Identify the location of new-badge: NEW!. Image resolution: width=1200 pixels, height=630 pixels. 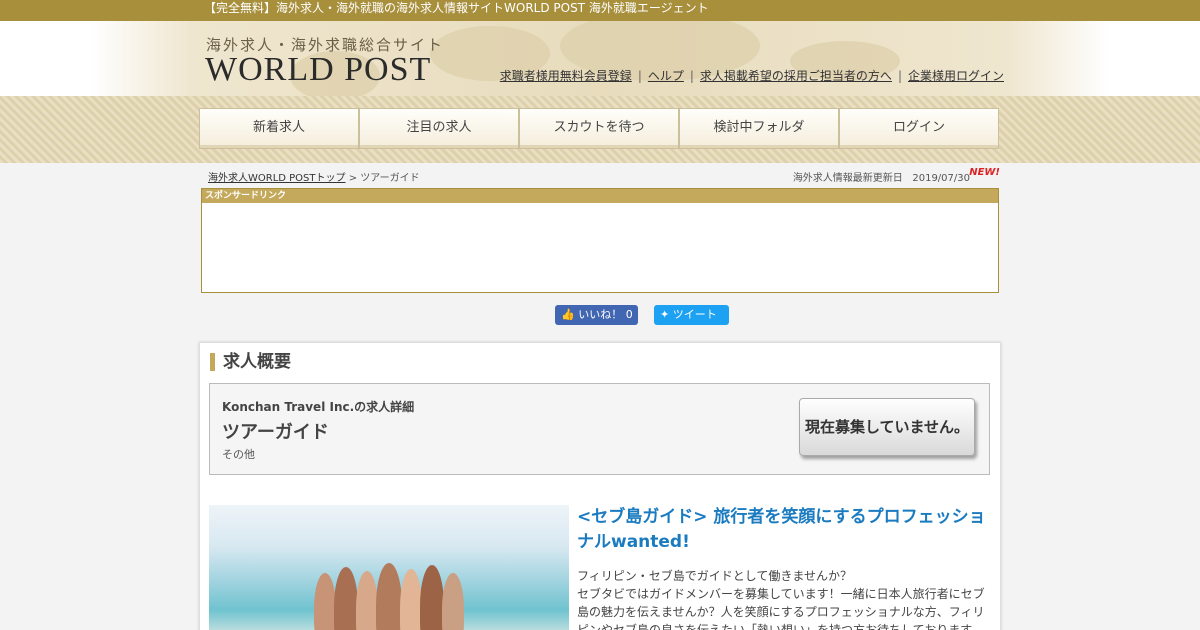
(984, 172).